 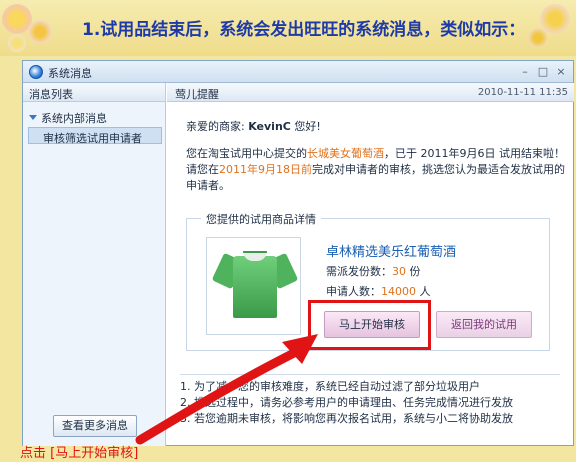 What do you see at coordinates (269, 126) in the screenshot?
I see `merchant-name: KevinC` at bounding box center [269, 126].